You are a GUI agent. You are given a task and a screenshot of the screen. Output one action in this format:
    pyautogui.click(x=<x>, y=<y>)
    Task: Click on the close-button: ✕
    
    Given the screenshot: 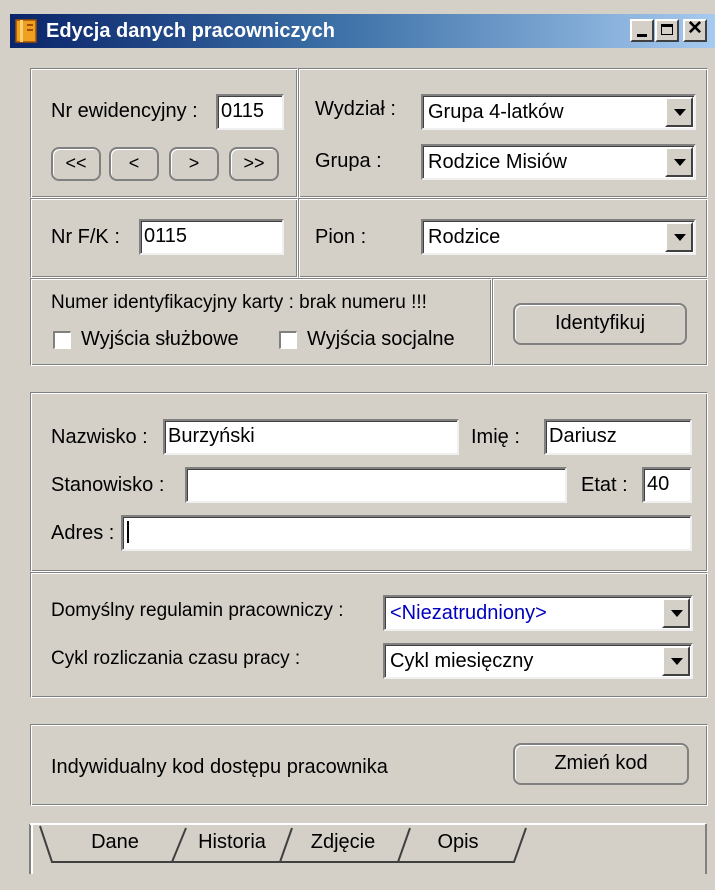 What is the action you would take?
    pyautogui.click(x=695, y=30)
    